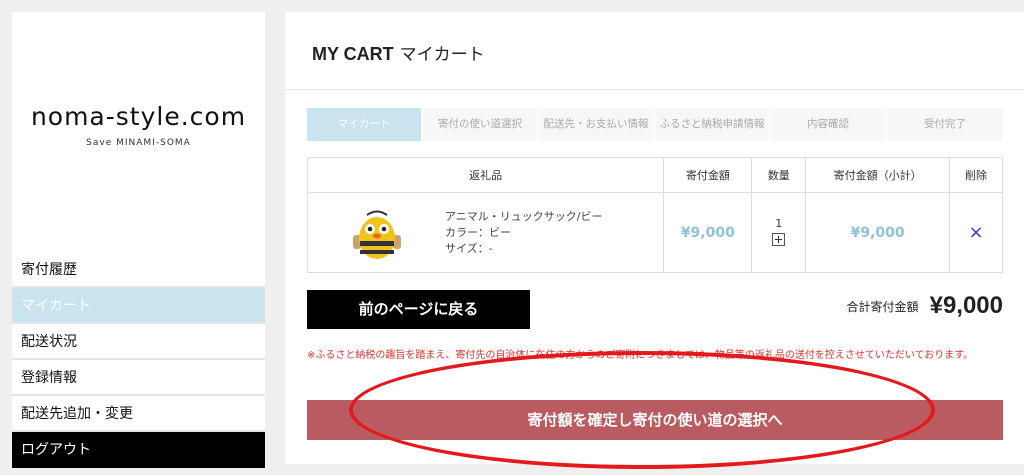 Image resolution: width=1024 pixels, height=475 pixels. What do you see at coordinates (708, 175) in the screenshot?
I see `column-header-price: 寄付金額` at bounding box center [708, 175].